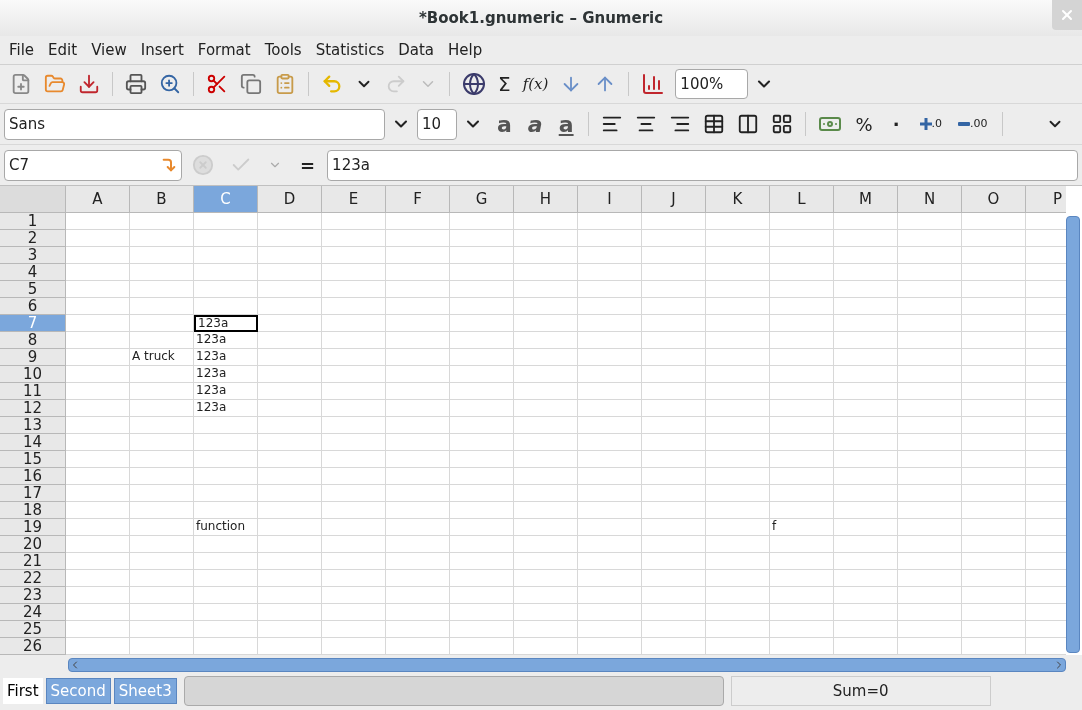 The image size is (1082, 710). I want to click on row-header: 2, so click(33, 238).